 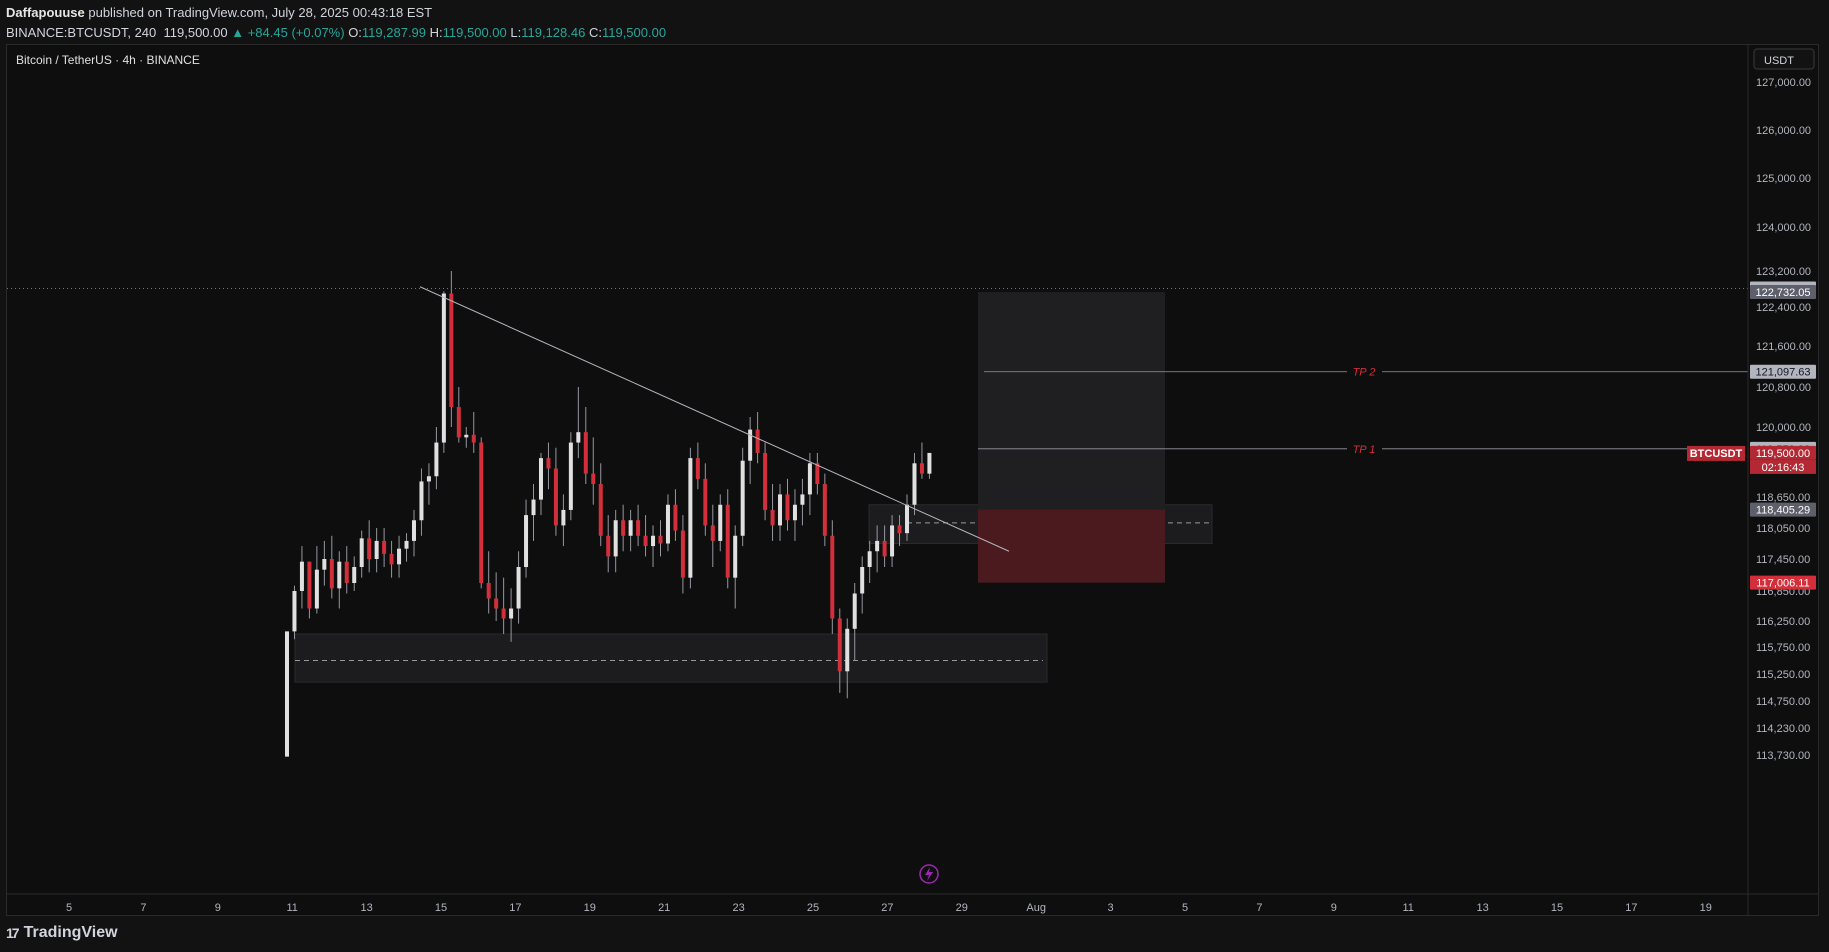 What do you see at coordinates (1482, 908) in the screenshot?
I see `time-axis-label: 13` at bounding box center [1482, 908].